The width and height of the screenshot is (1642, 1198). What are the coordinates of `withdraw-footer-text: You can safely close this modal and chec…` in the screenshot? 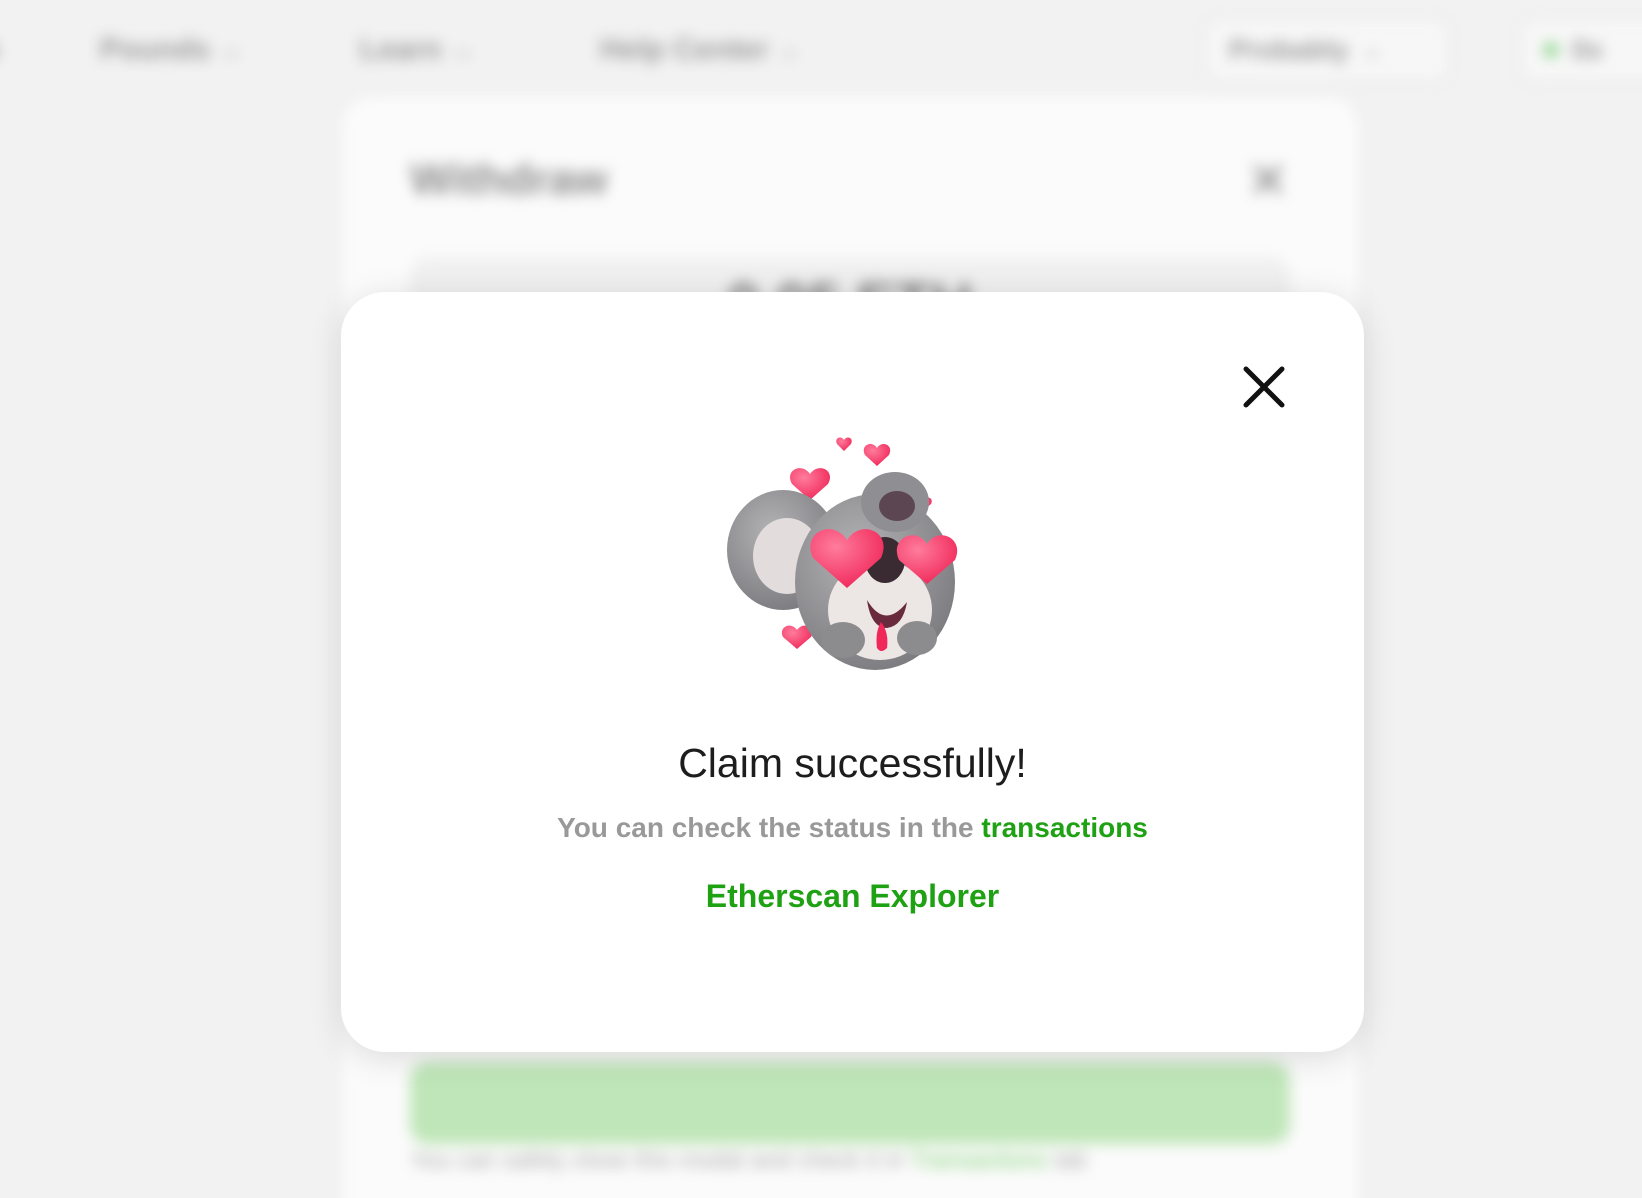 It's located at (748, 1161).